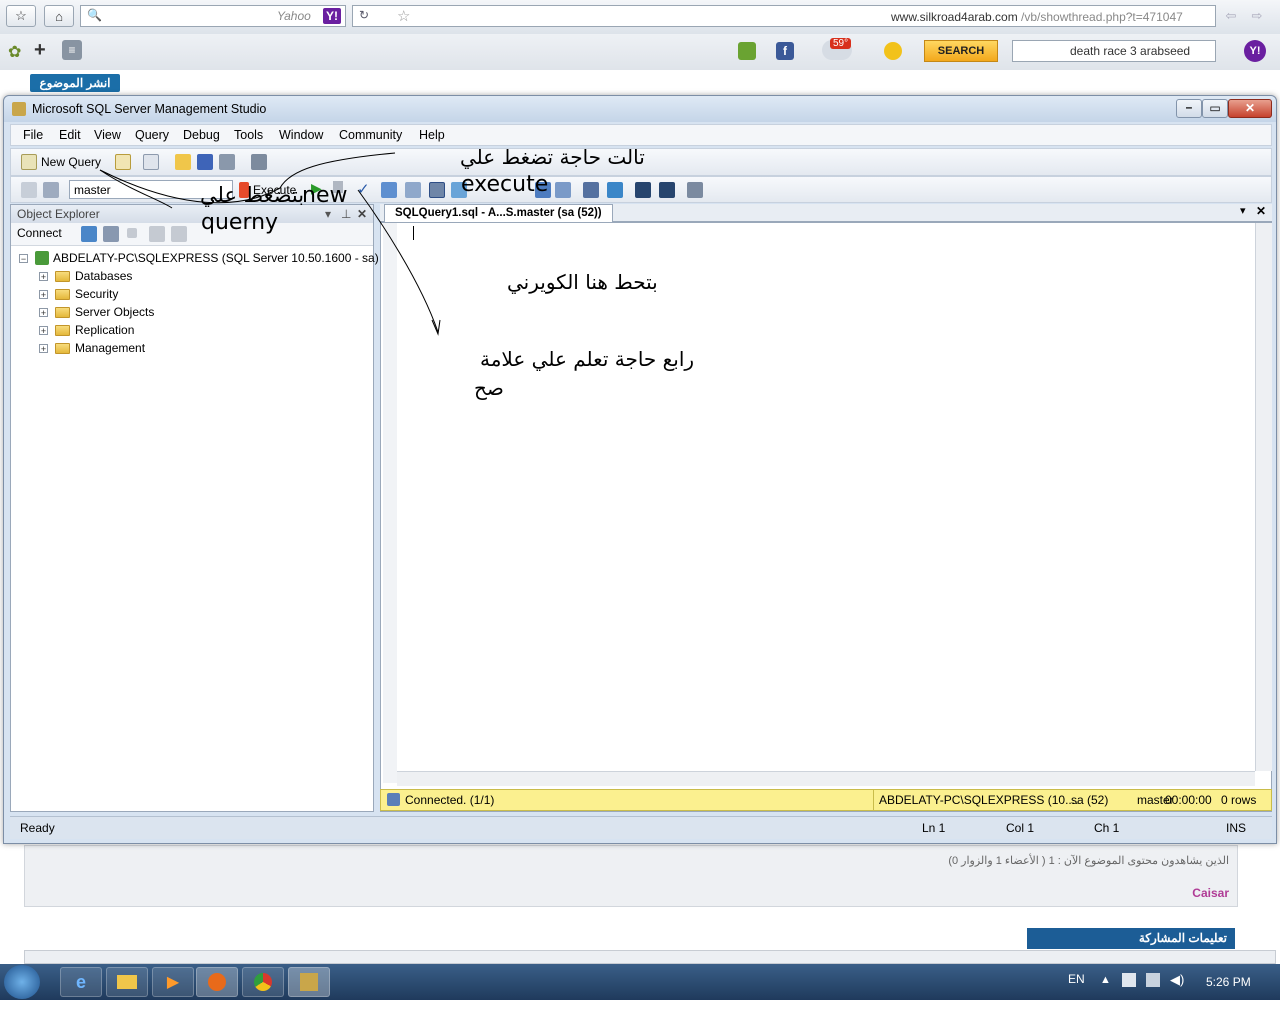 Image resolution: width=1280 pixels, height=1024 pixels. What do you see at coordinates (1105, 980) in the screenshot?
I see `show-hidden-icons-icon: ▲` at bounding box center [1105, 980].